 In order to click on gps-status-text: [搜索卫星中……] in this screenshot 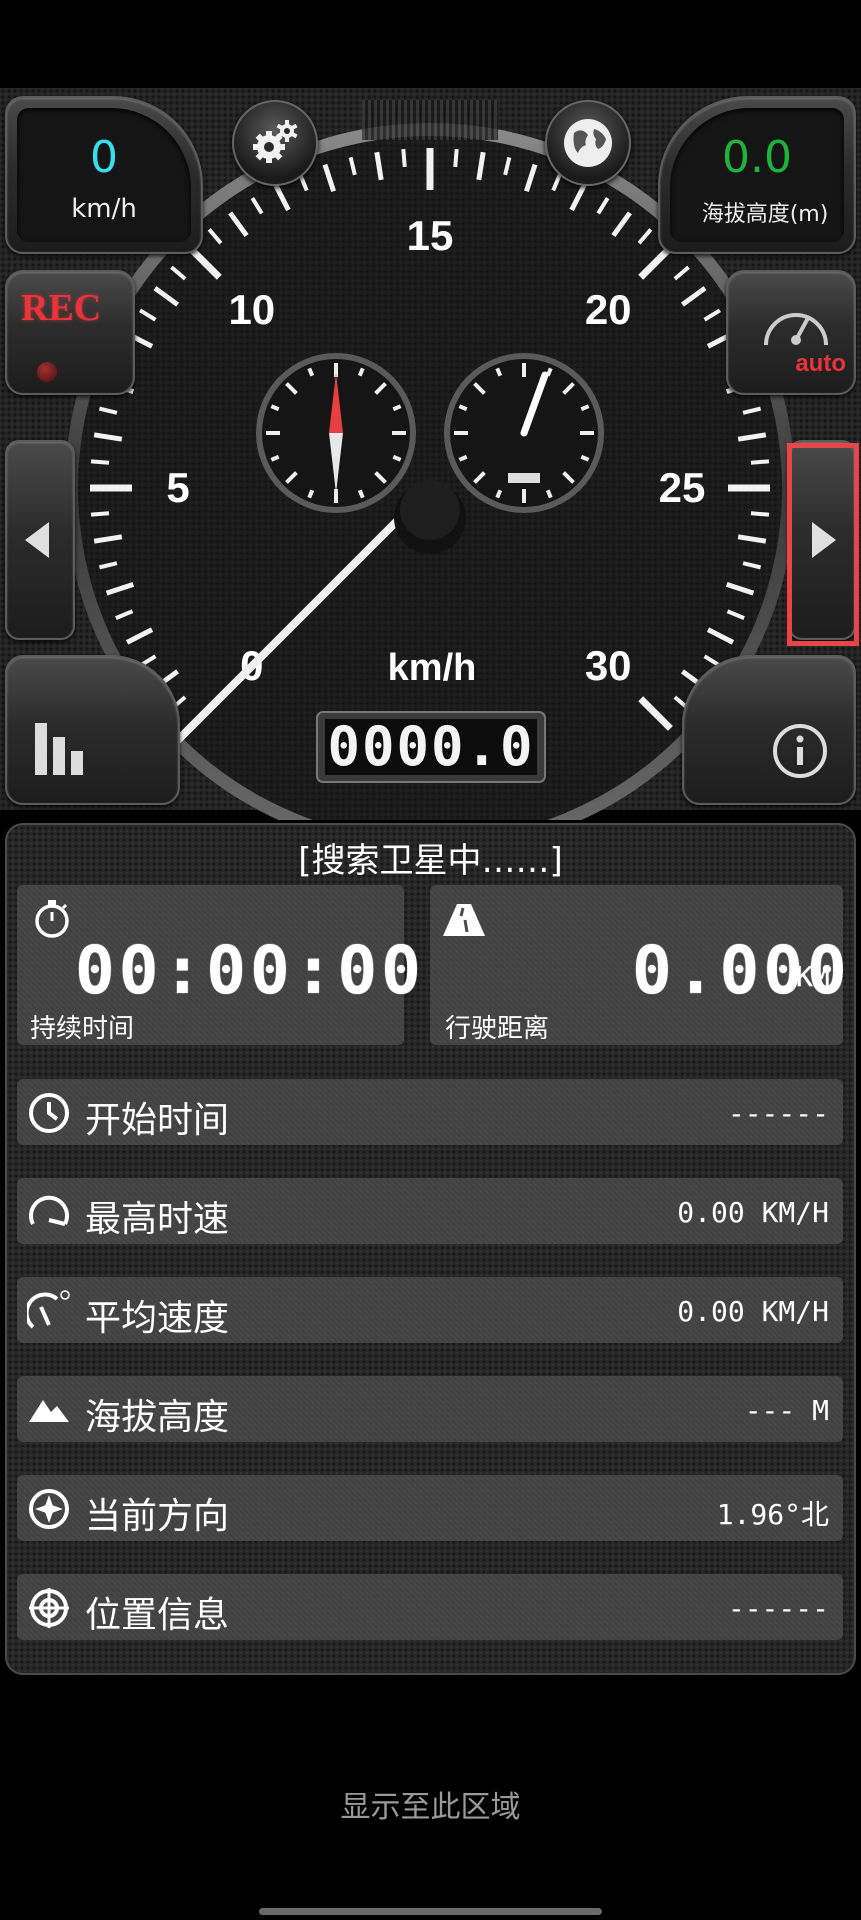, I will do `click(430, 861)`.